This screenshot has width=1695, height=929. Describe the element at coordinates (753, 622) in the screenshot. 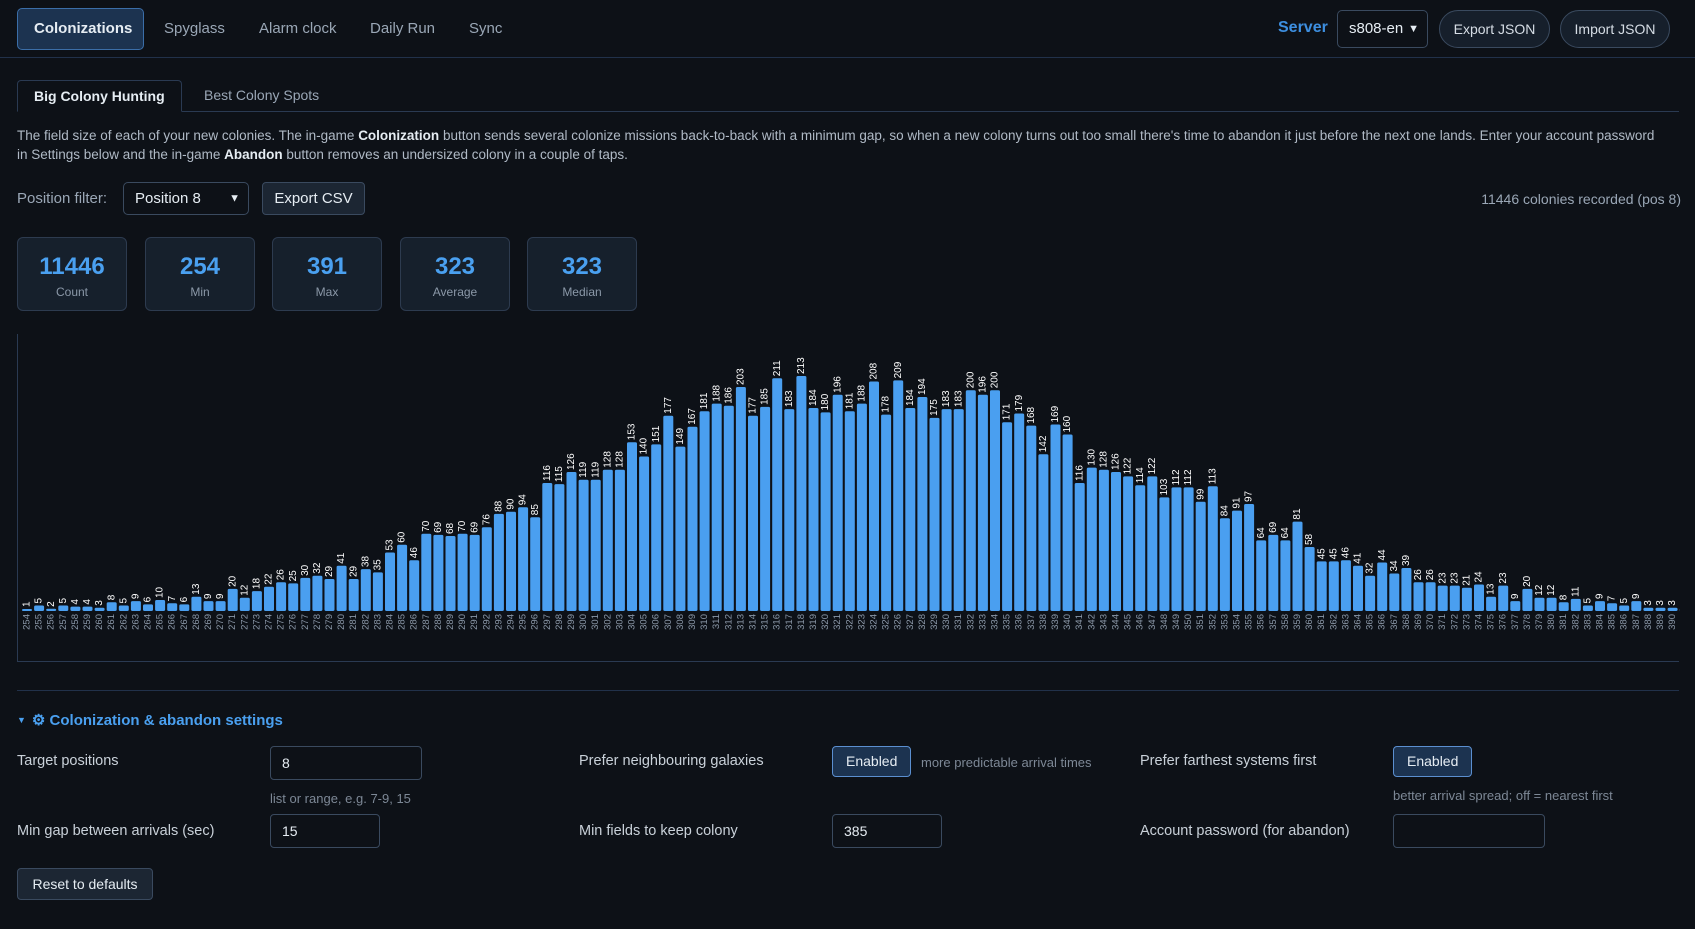

I see `x-tick-label: 314` at that location.